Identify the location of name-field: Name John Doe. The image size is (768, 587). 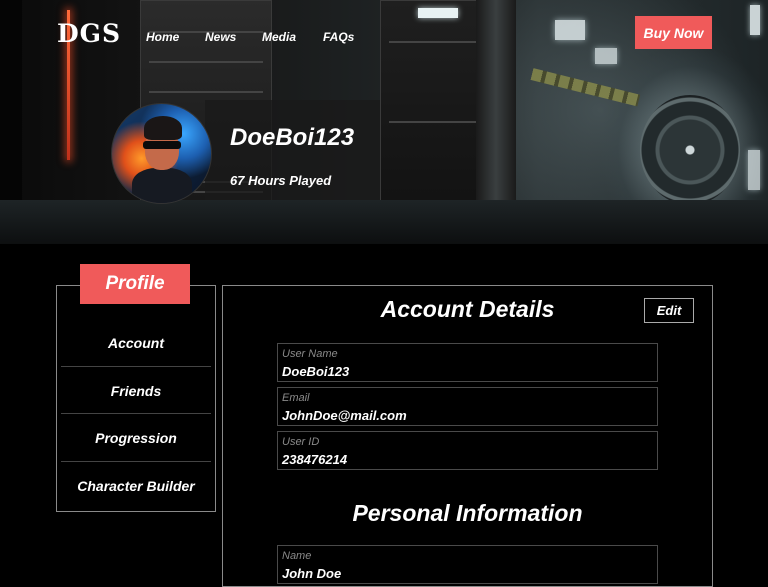
(467, 564).